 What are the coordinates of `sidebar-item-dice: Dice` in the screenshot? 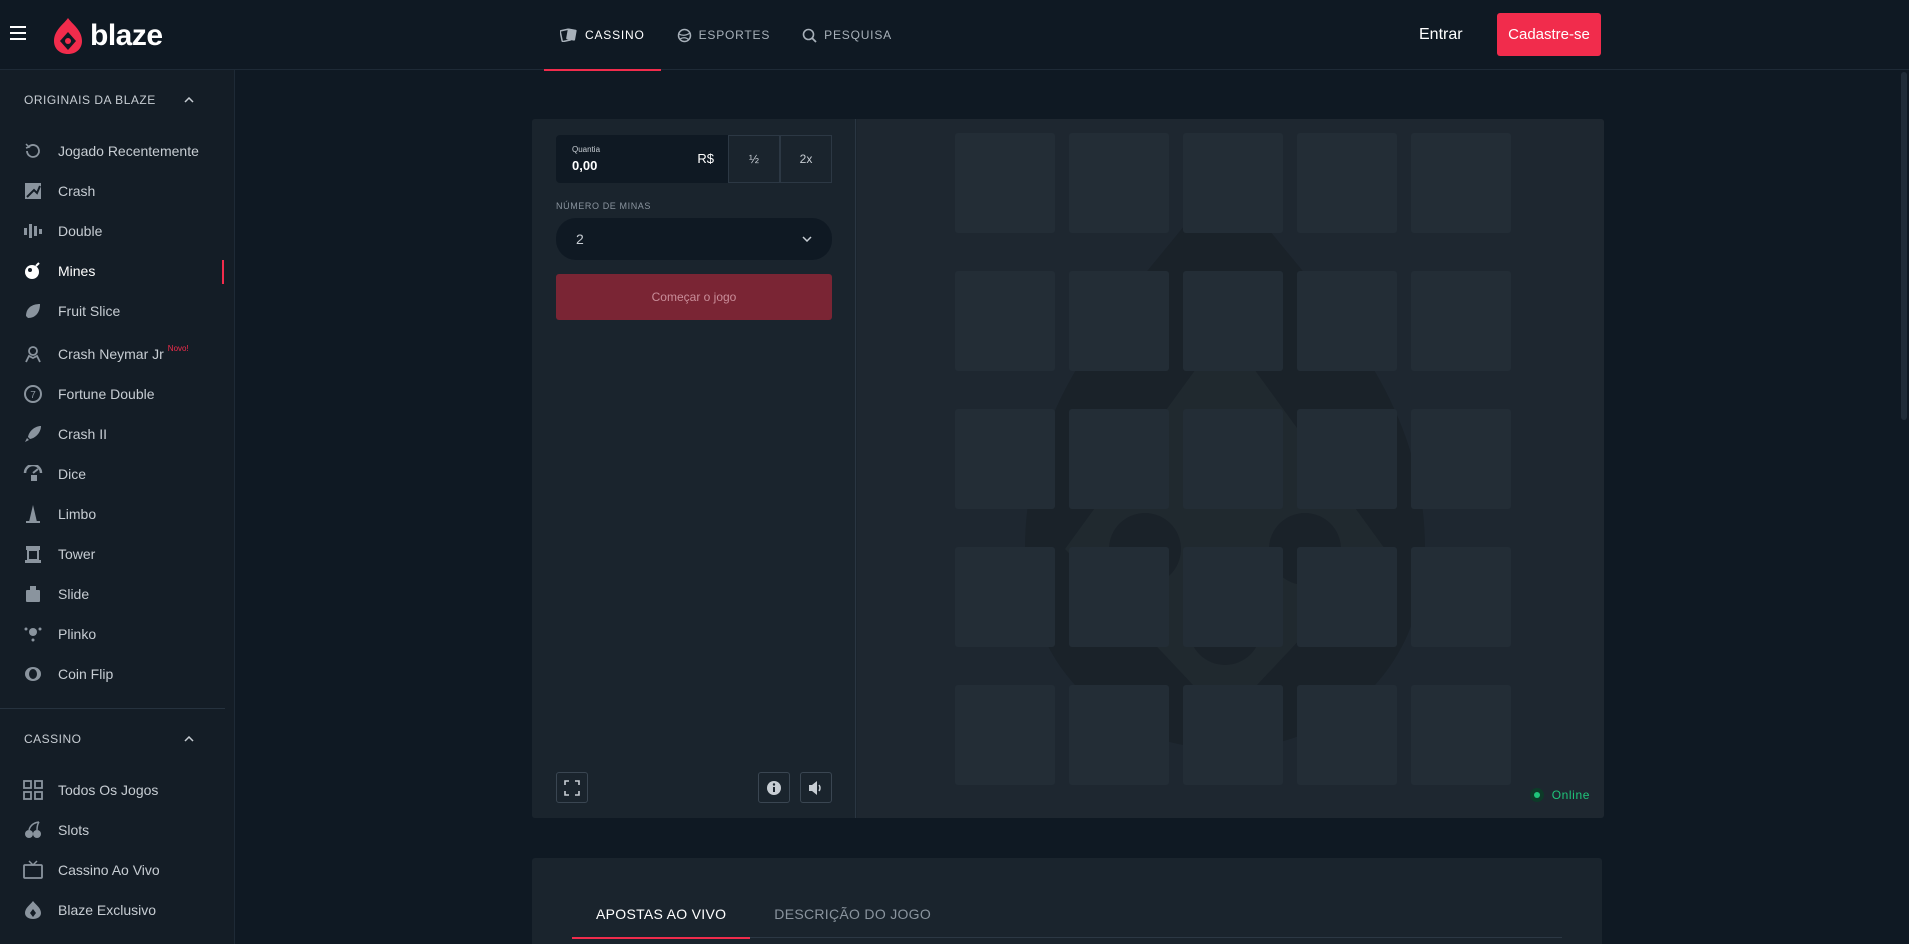 It's located at (124, 474).